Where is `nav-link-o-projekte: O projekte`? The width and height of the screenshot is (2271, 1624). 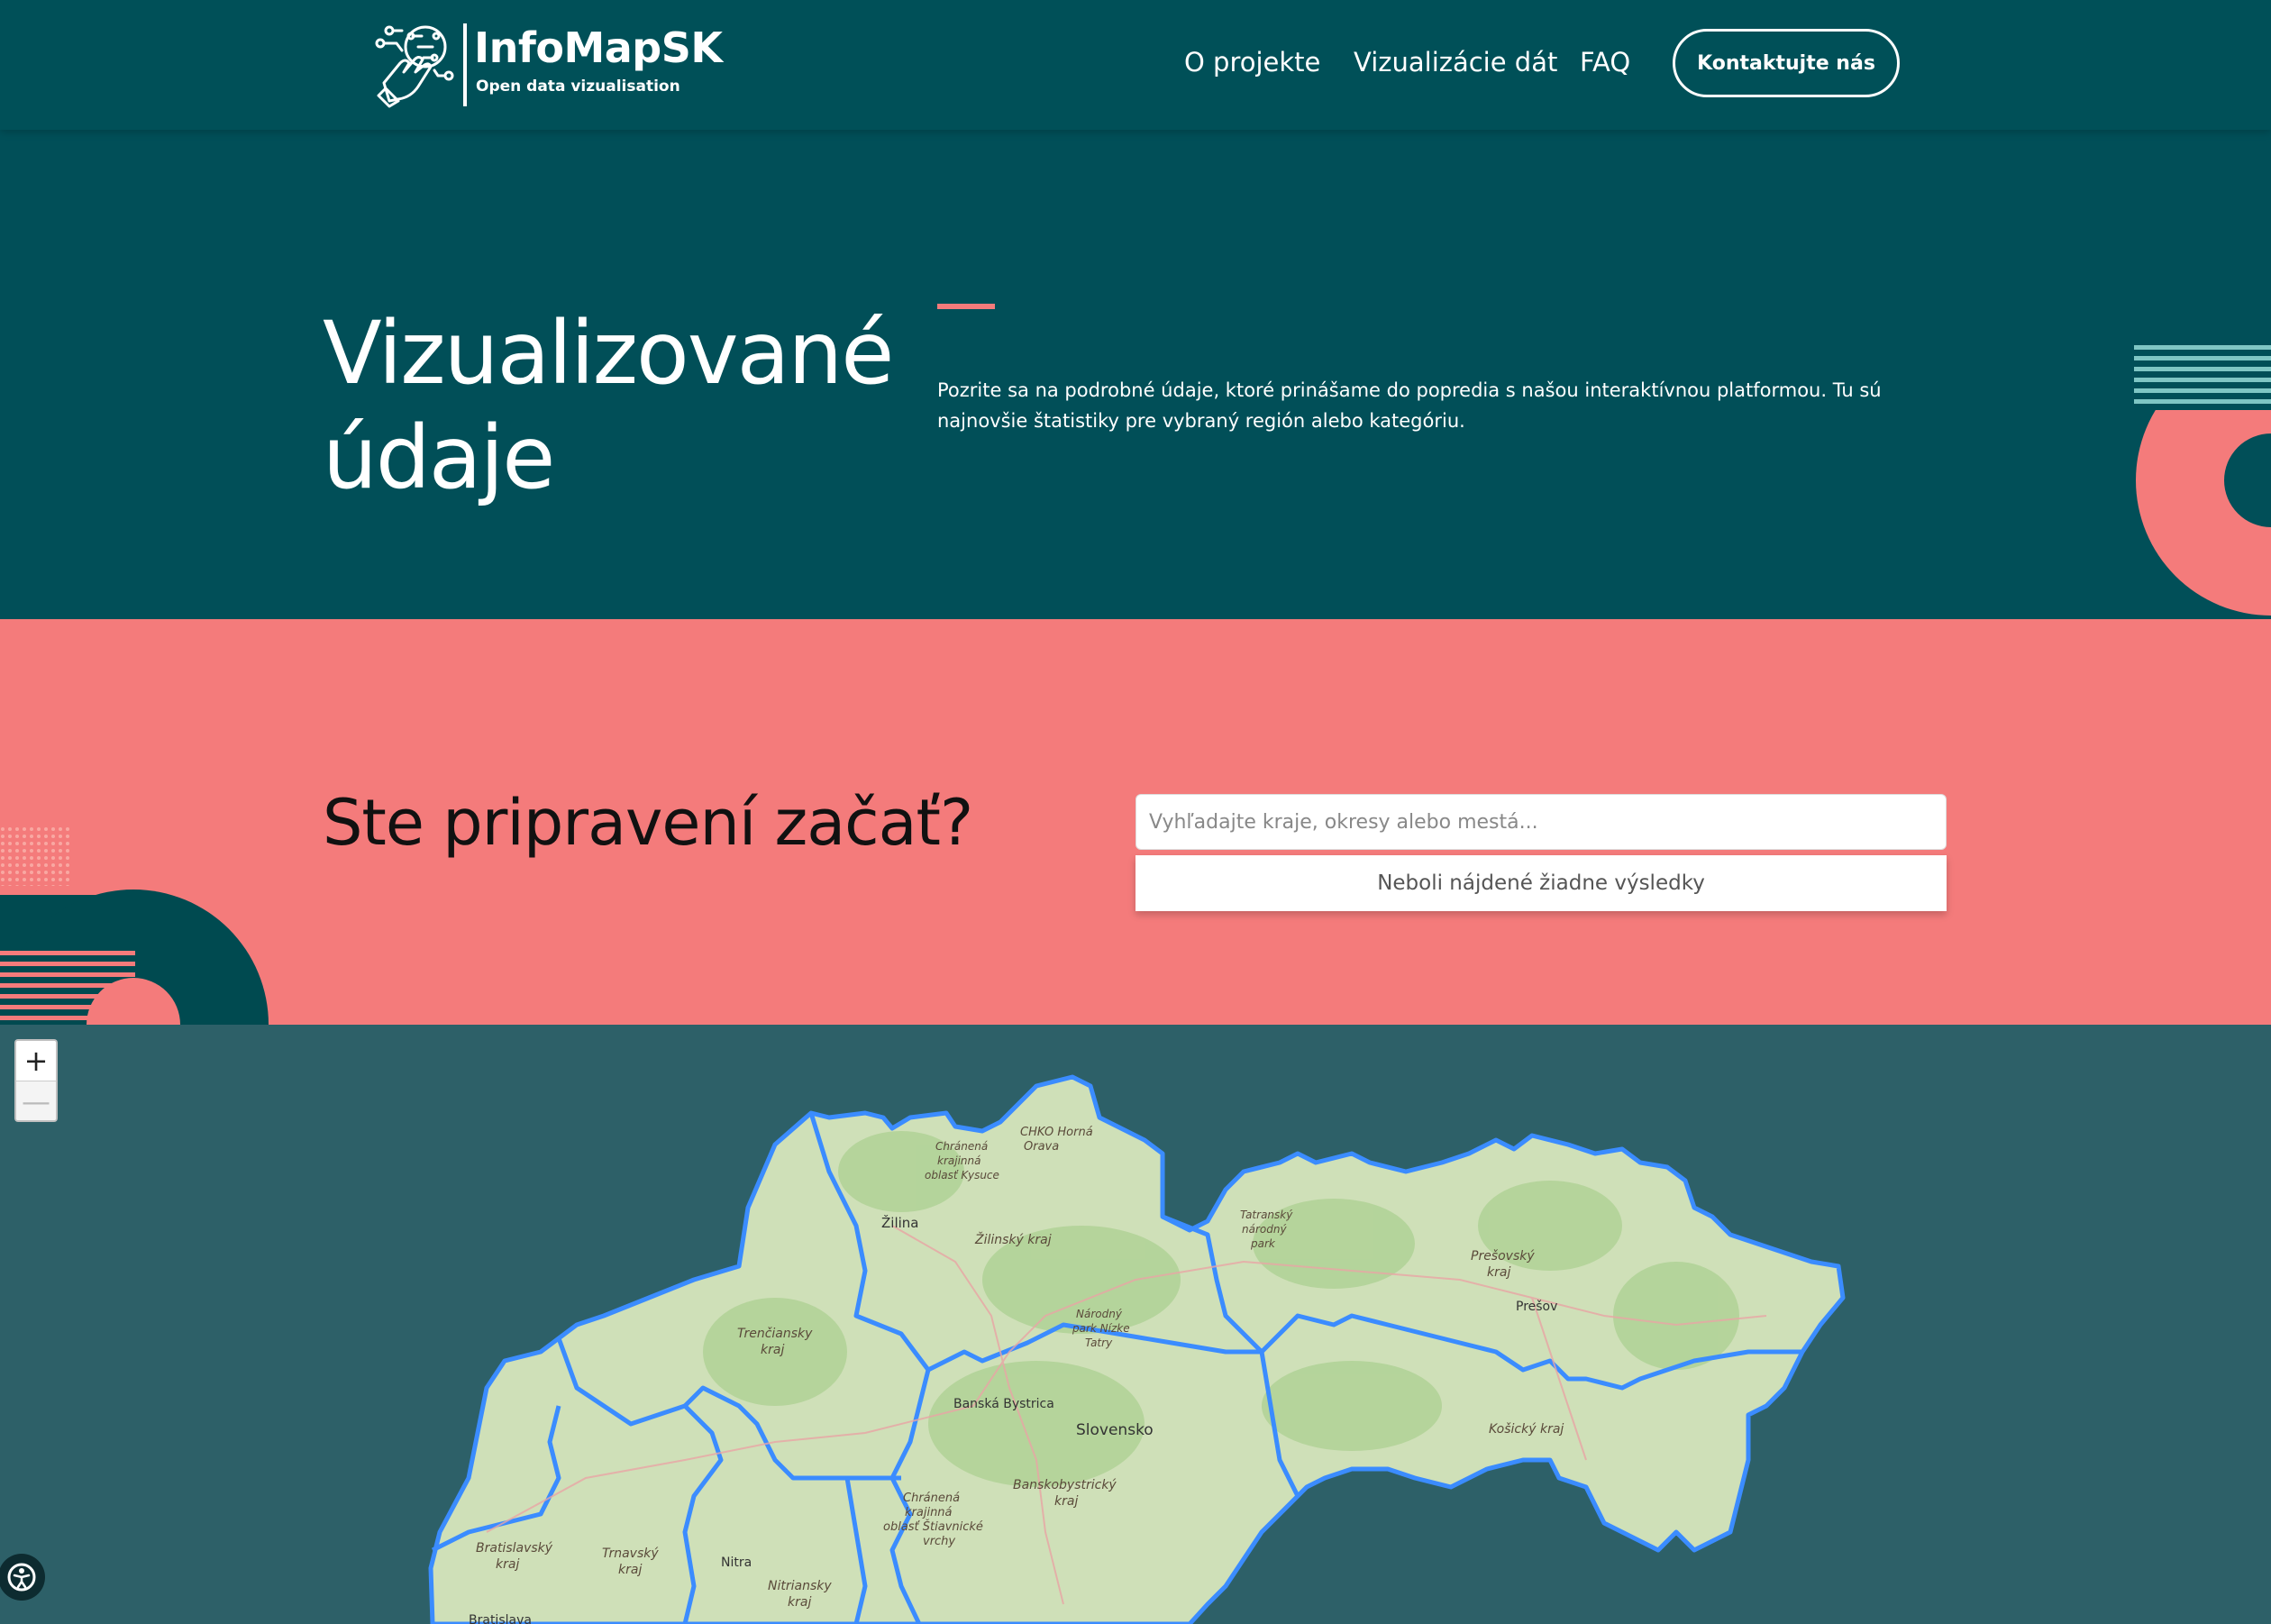
nav-link-o-projekte: O projekte is located at coordinates (1252, 62).